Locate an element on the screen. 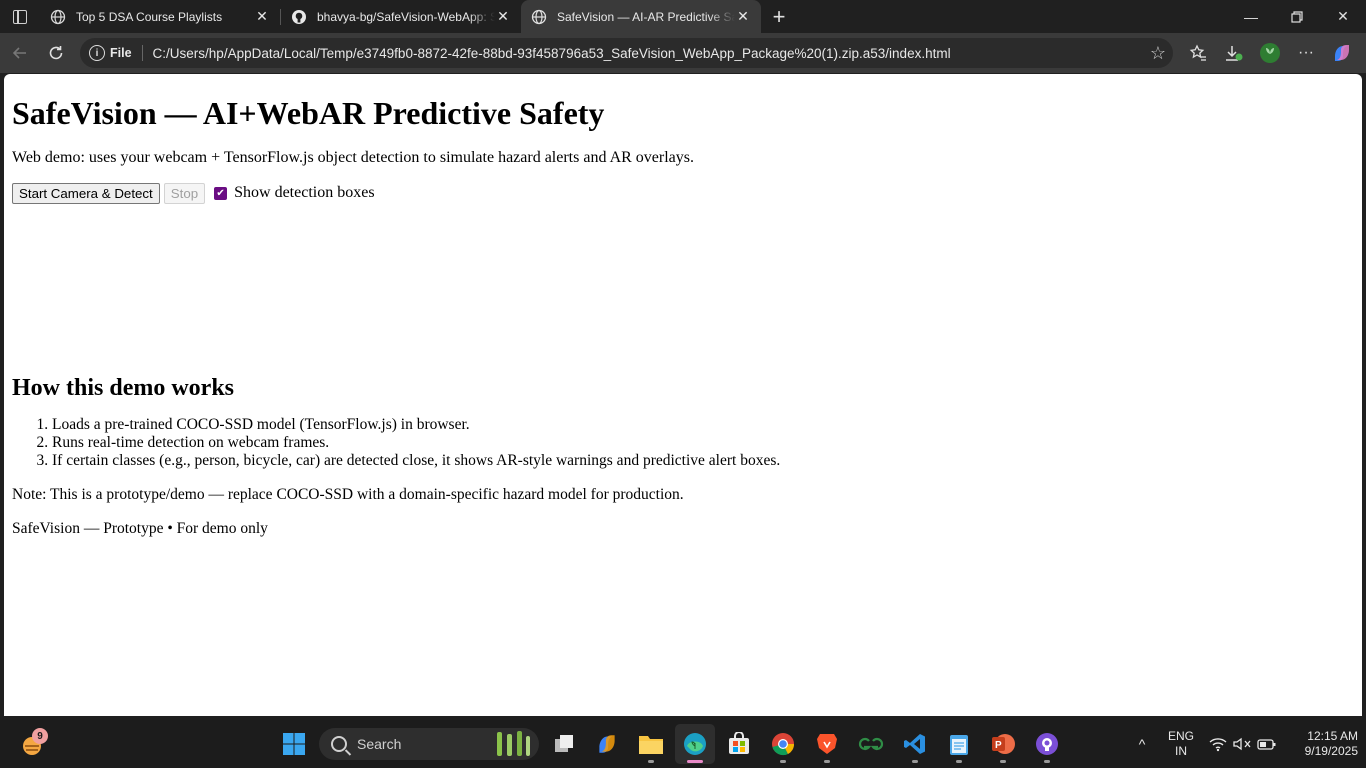  chrome-icon is located at coordinates (783, 744).